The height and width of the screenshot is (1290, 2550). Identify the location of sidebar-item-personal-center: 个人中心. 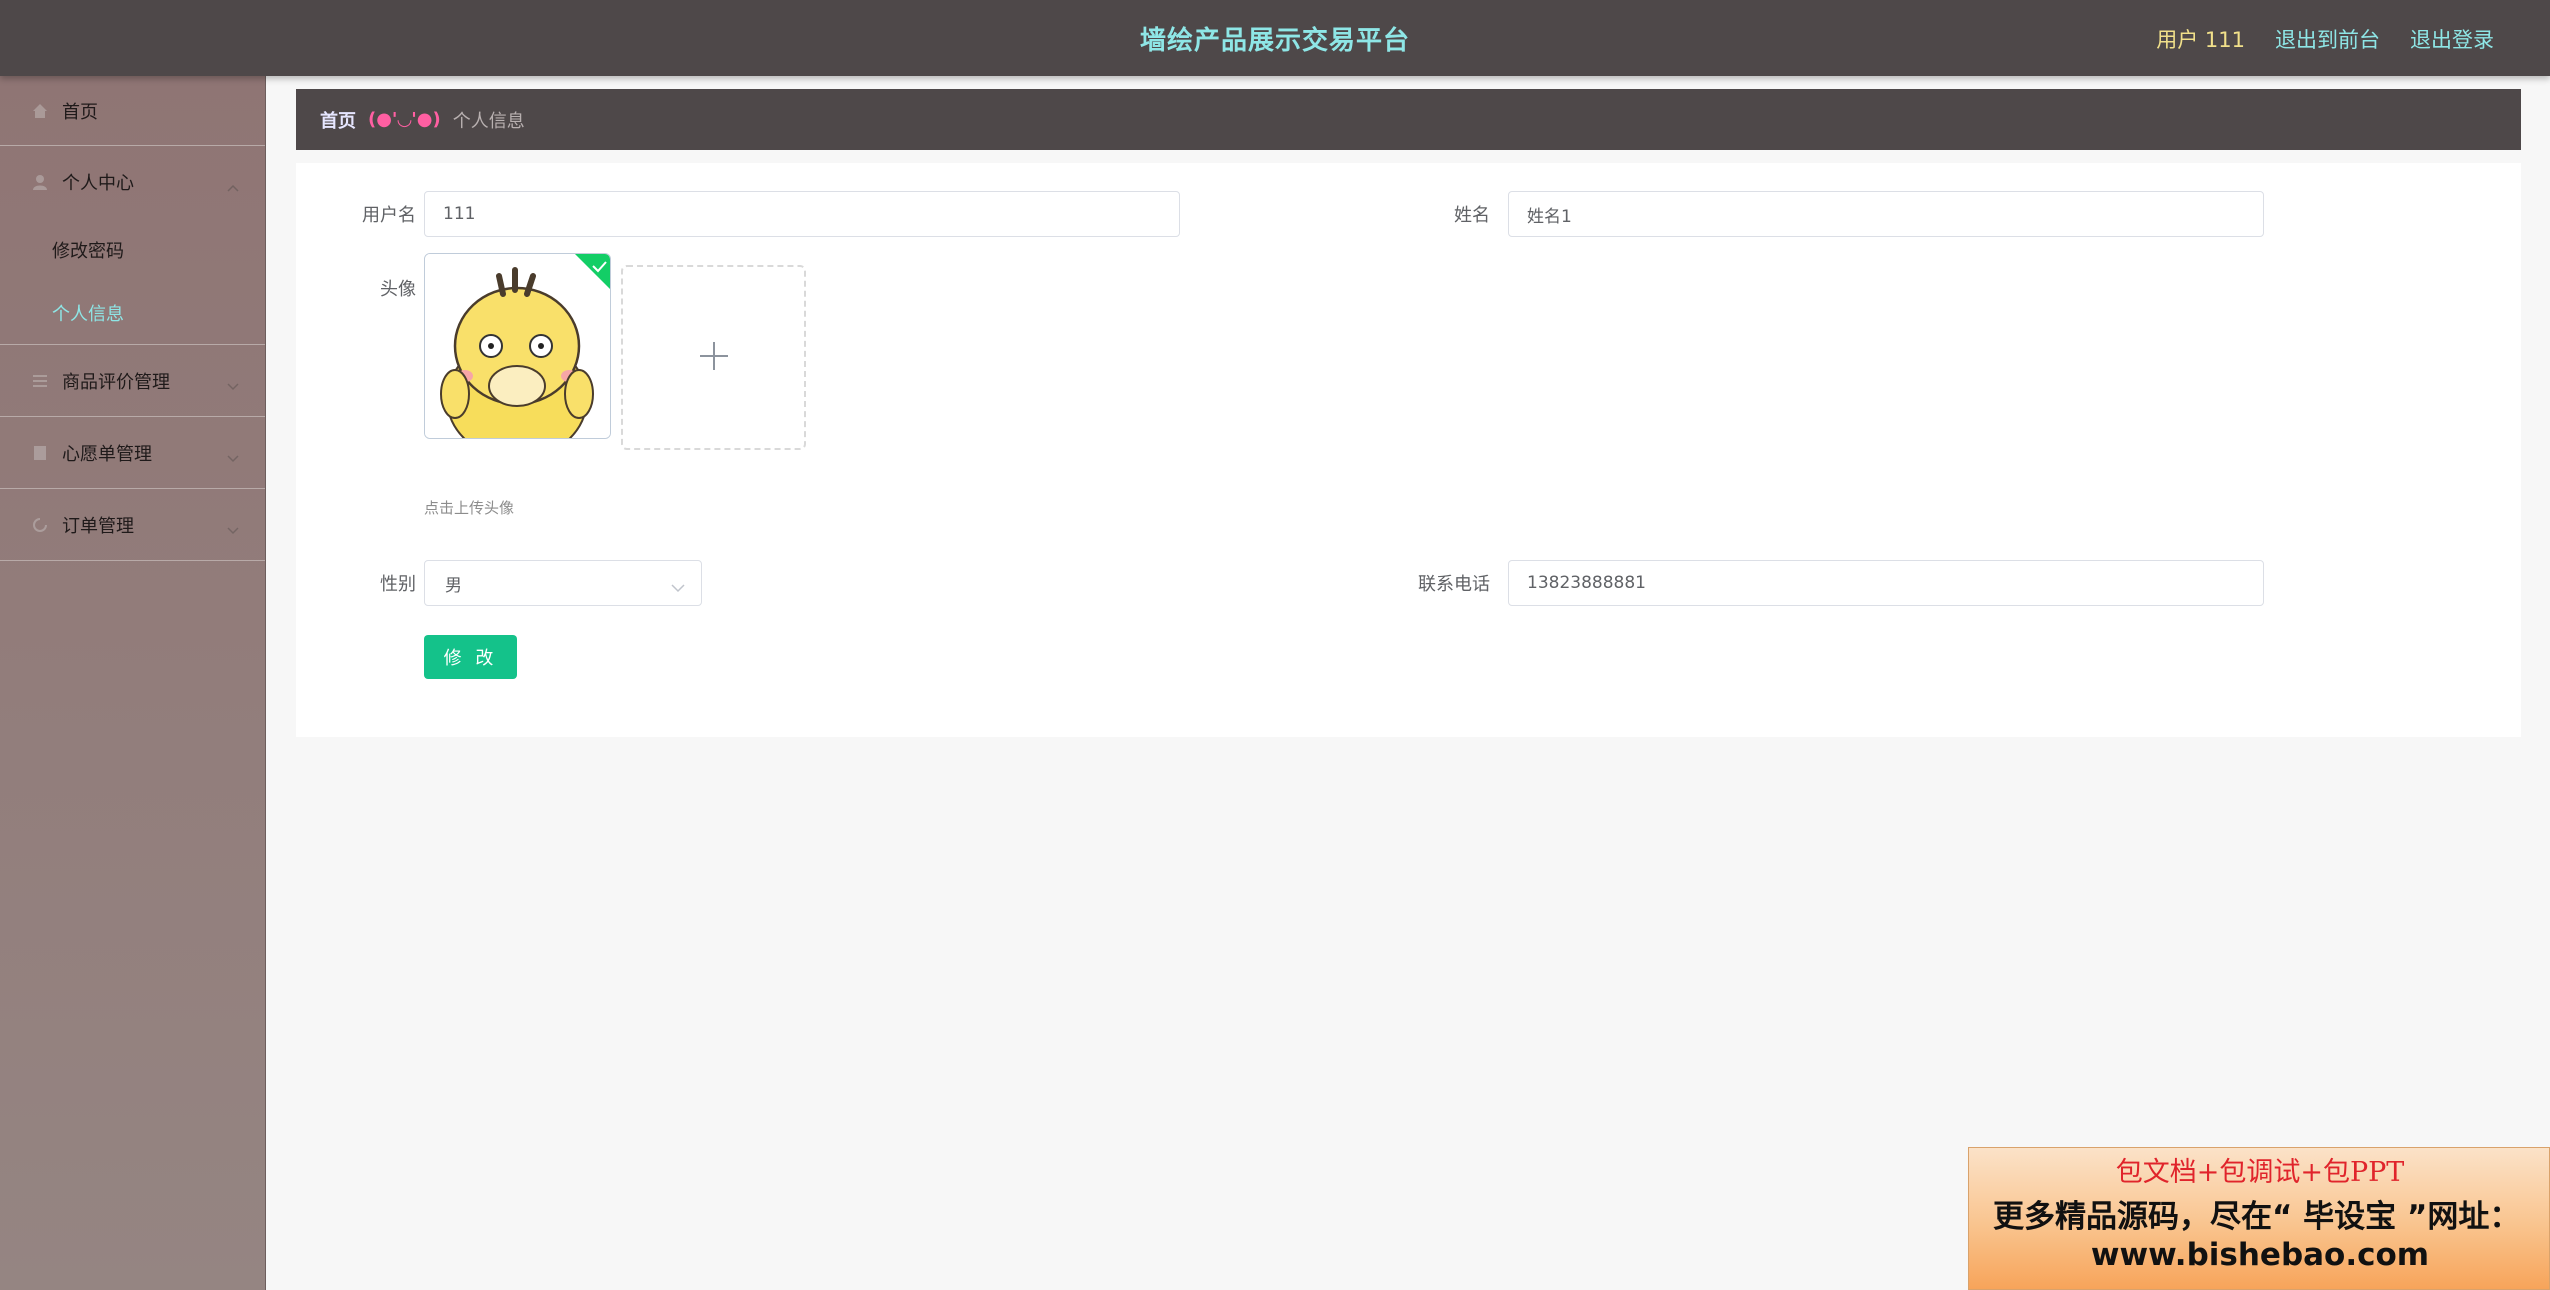
(132, 182).